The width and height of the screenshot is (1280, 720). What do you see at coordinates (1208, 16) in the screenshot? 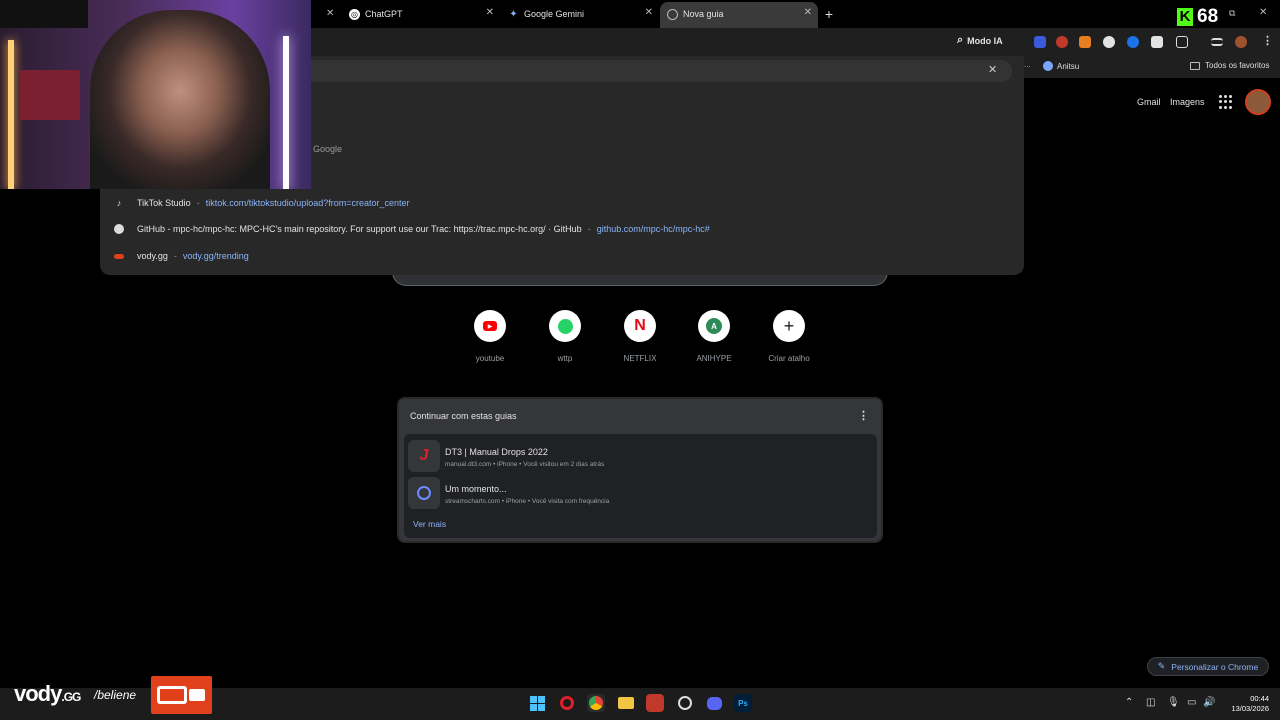
I see `viewer-count: 68` at bounding box center [1208, 16].